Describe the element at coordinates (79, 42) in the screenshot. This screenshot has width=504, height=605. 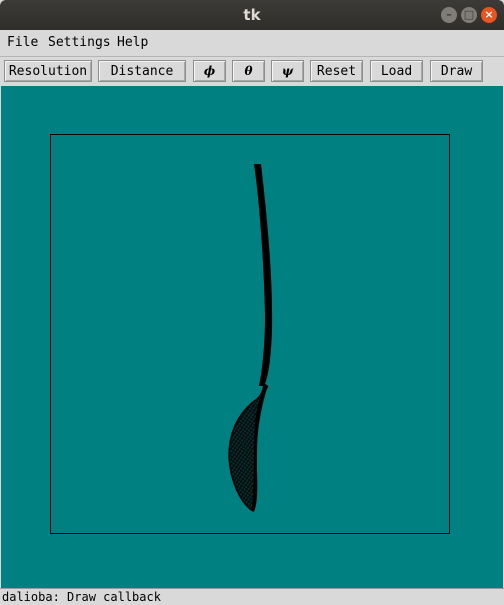
I see `menu-settings: Settings` at that location.